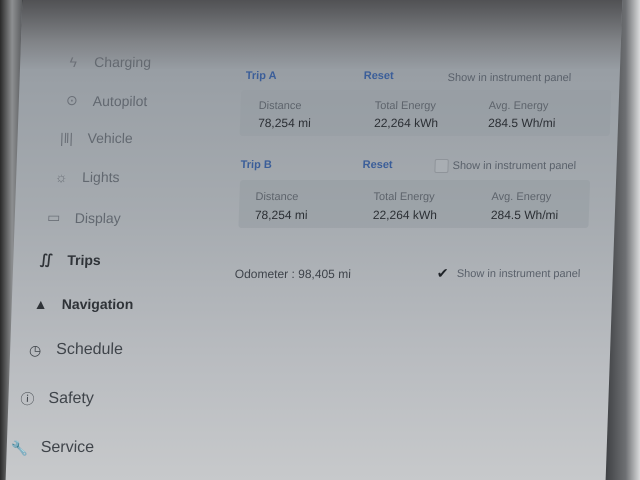 This screenshot has height=480, width=640. I want to click on trip-b-show-checkbox, so click(441, 166).